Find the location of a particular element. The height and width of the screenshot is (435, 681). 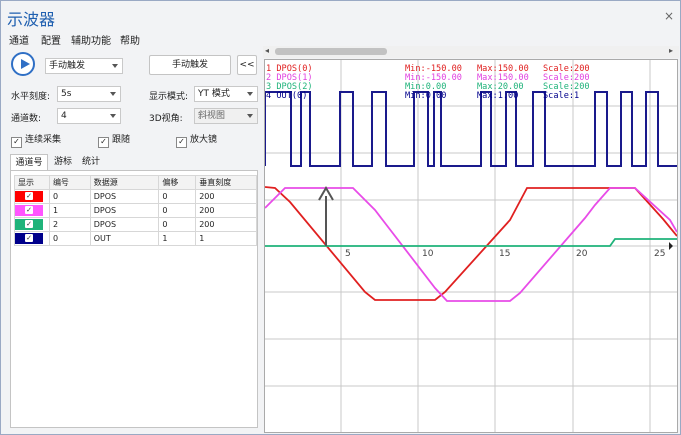

channel-id-cell: 1 is located at coordinates (69, 210).